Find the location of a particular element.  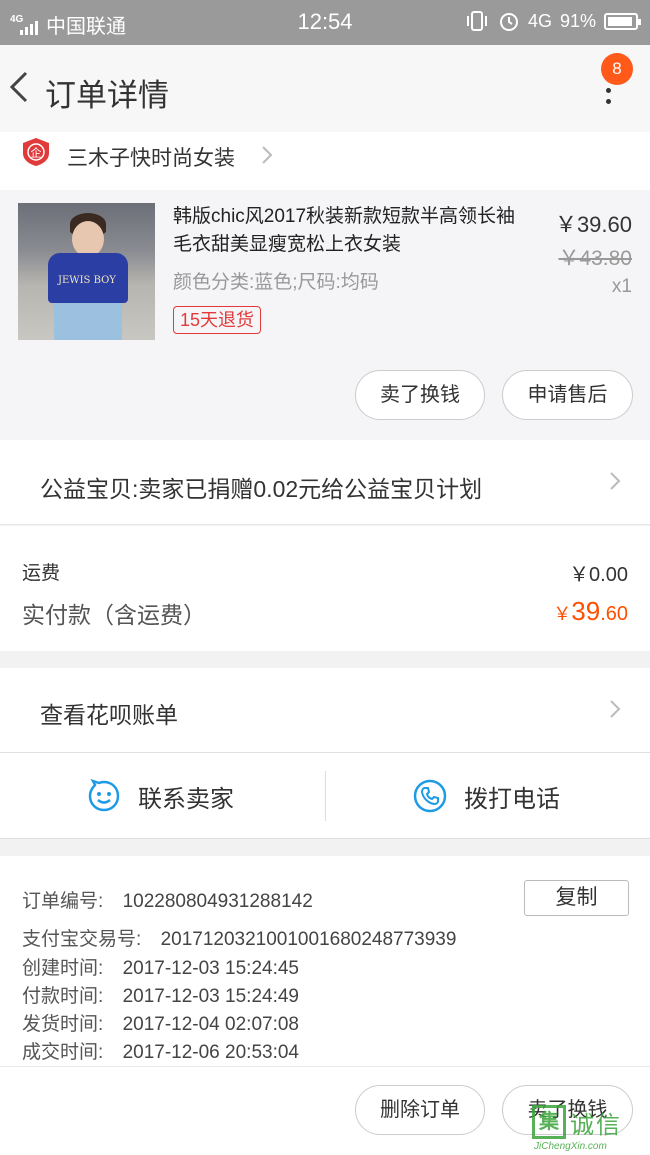

payment-summary: 运费 ￥0.00 实付款（含运费） ￥39.60 is located at coordinates (325, 588).